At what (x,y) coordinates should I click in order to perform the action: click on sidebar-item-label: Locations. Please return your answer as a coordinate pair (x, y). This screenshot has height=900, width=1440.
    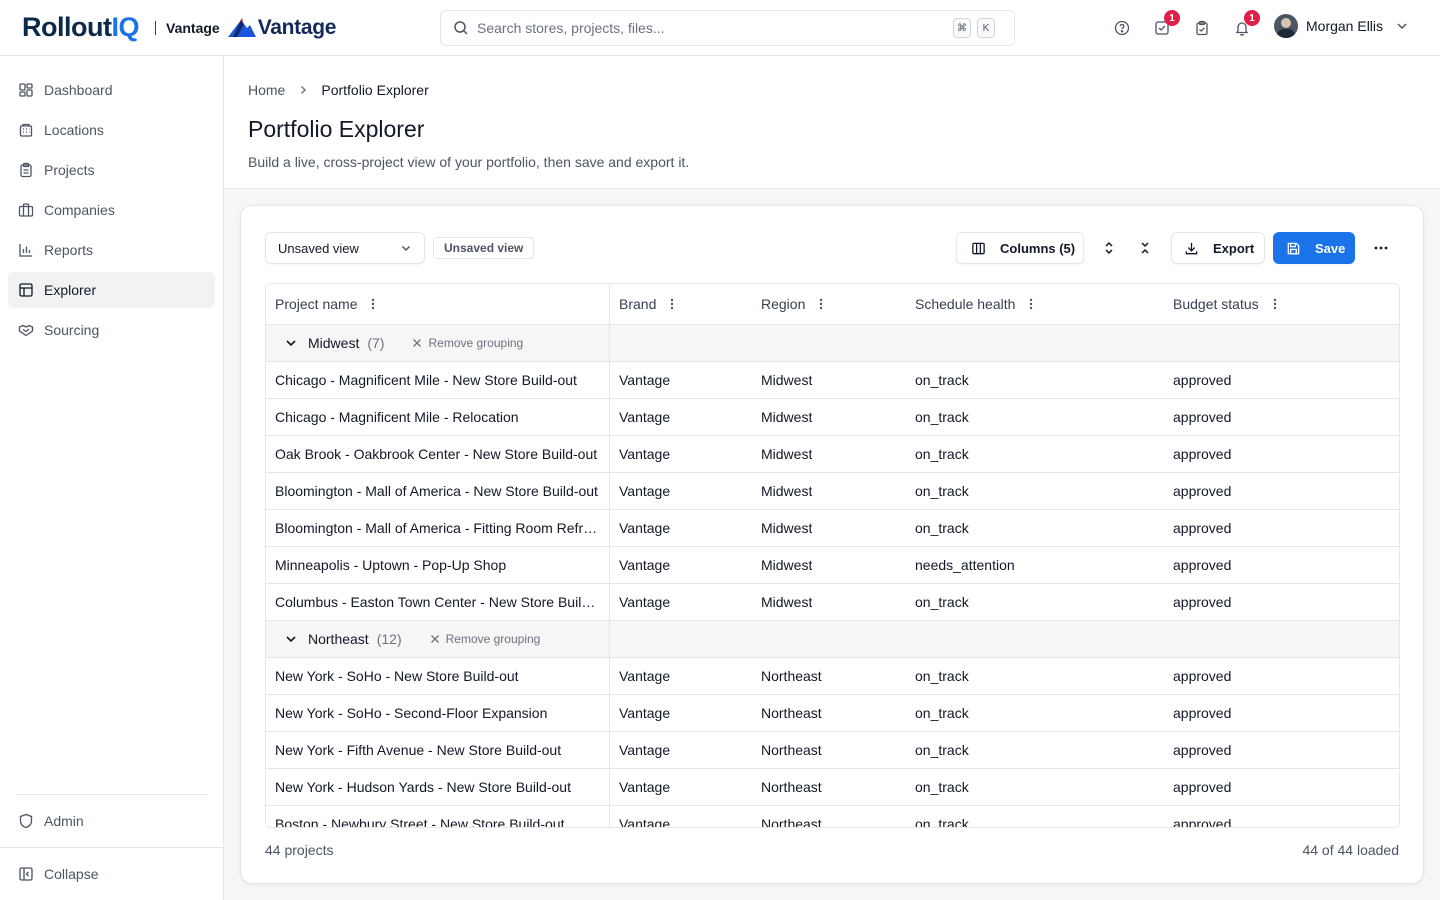
    Looking at the image, I should click on (74, 130).